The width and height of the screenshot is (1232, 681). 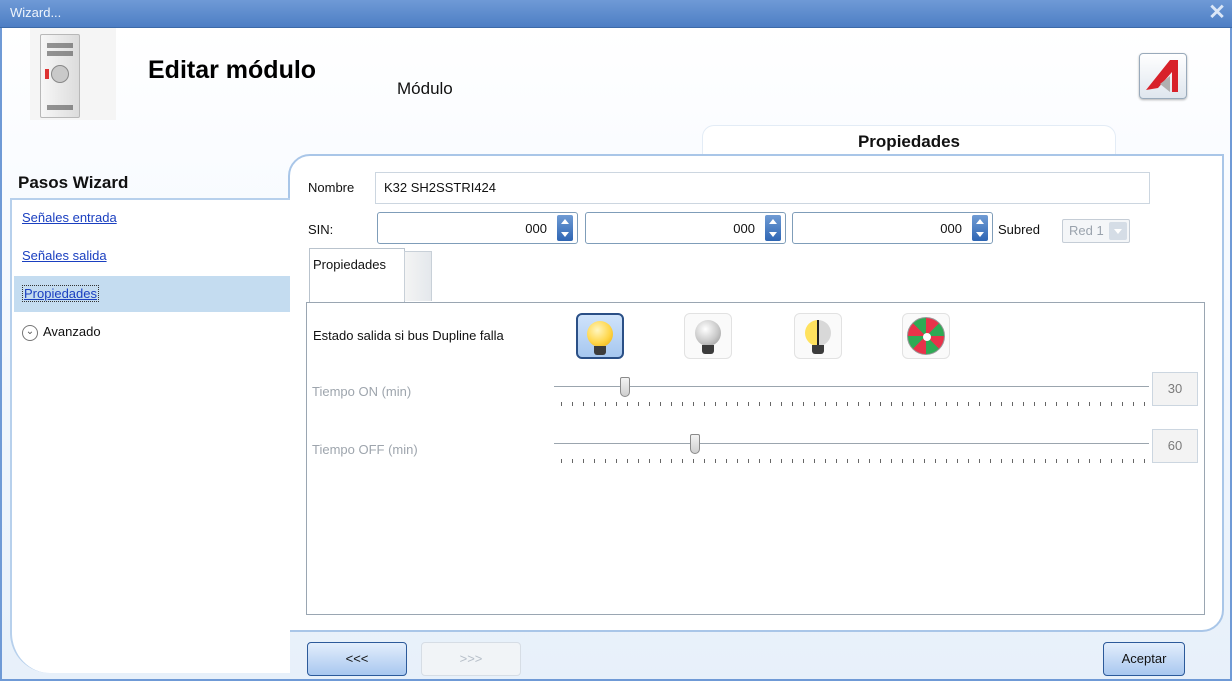 What do you see at coordinates (64, 255) in the screenshot?
I see `sidebar-item-label: Señales salida` at bounding box center [64, 255].